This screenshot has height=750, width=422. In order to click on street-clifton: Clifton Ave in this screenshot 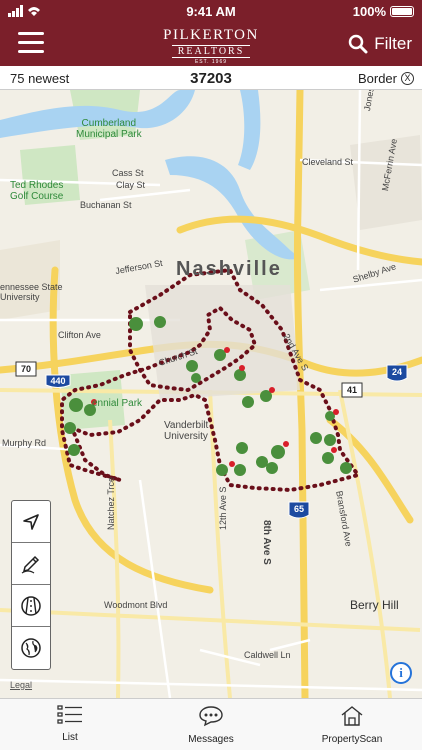, I will do `click(79, 335)`.